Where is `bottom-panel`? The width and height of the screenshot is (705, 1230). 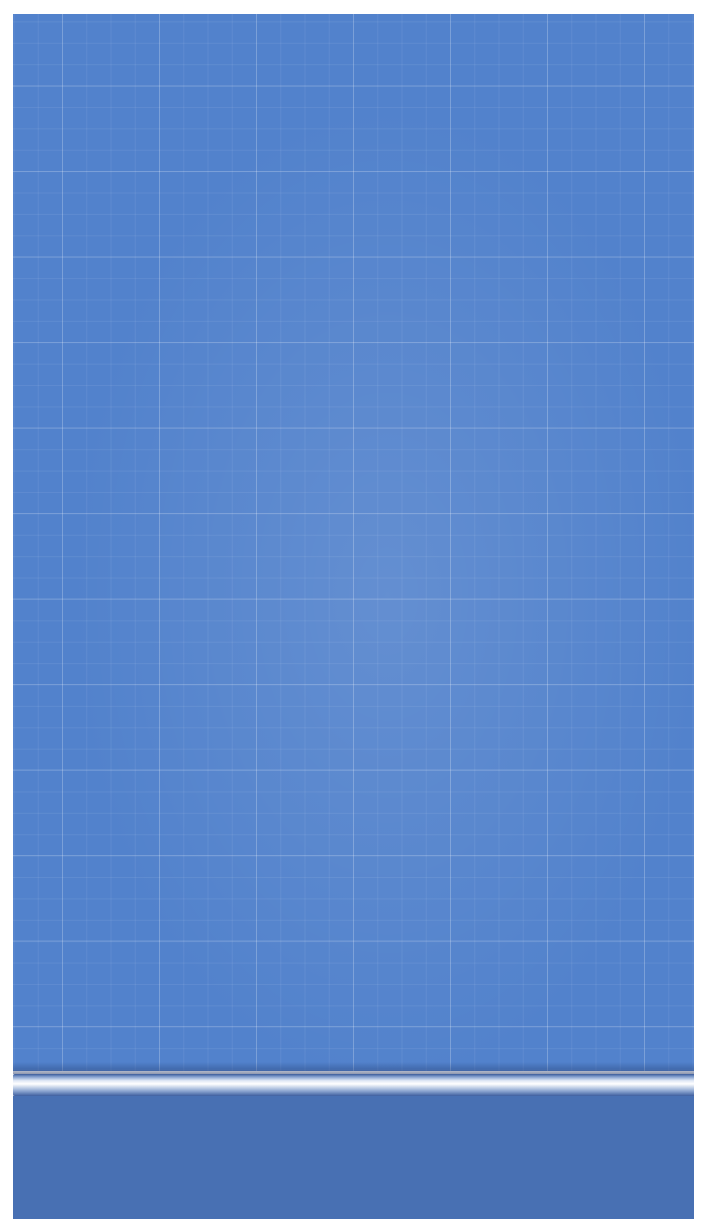 bottom-panel is located at coordinates (353, 1157).